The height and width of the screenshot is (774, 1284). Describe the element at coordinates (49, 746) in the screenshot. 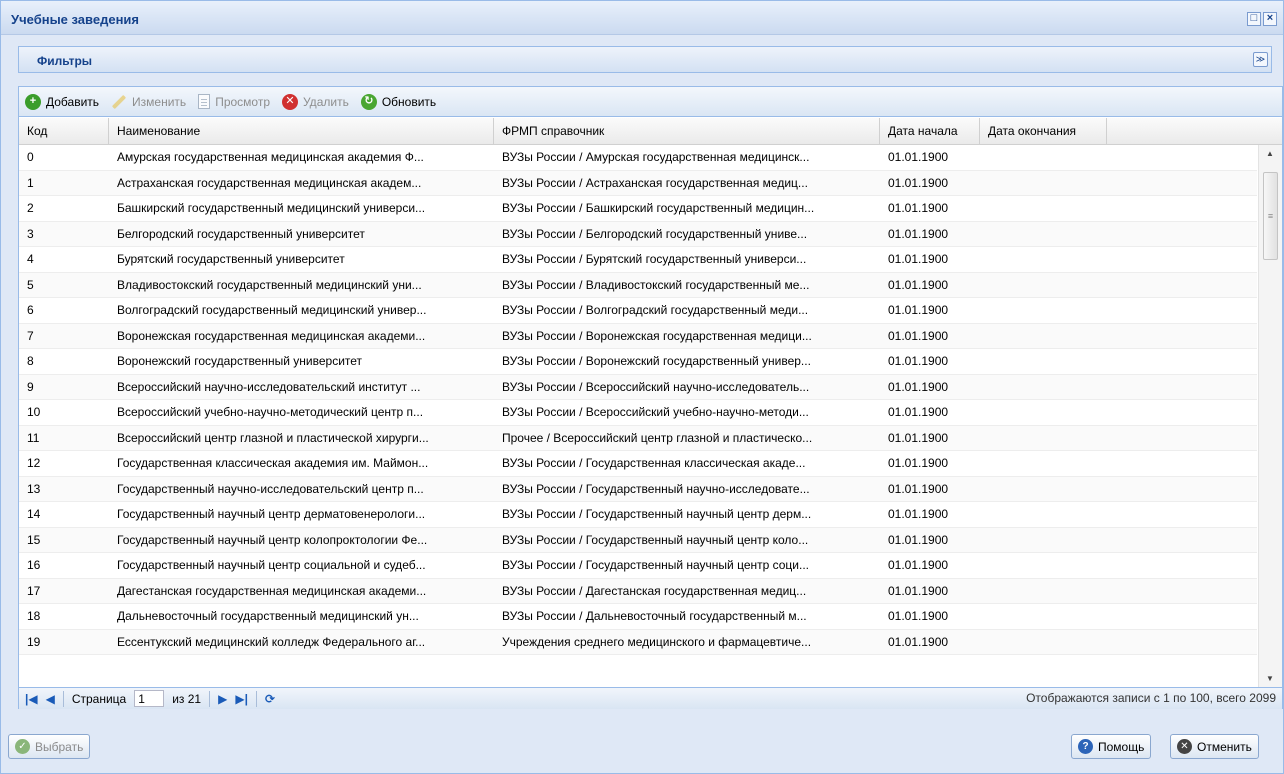

I see `select-button: ✓ Выбрать` at that location.